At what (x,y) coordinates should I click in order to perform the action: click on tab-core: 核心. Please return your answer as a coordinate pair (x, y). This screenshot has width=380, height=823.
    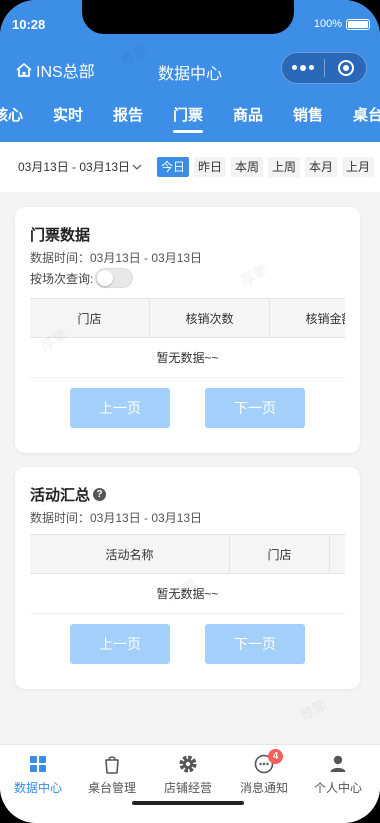
    Looking at the image, I should click on (11, 114).